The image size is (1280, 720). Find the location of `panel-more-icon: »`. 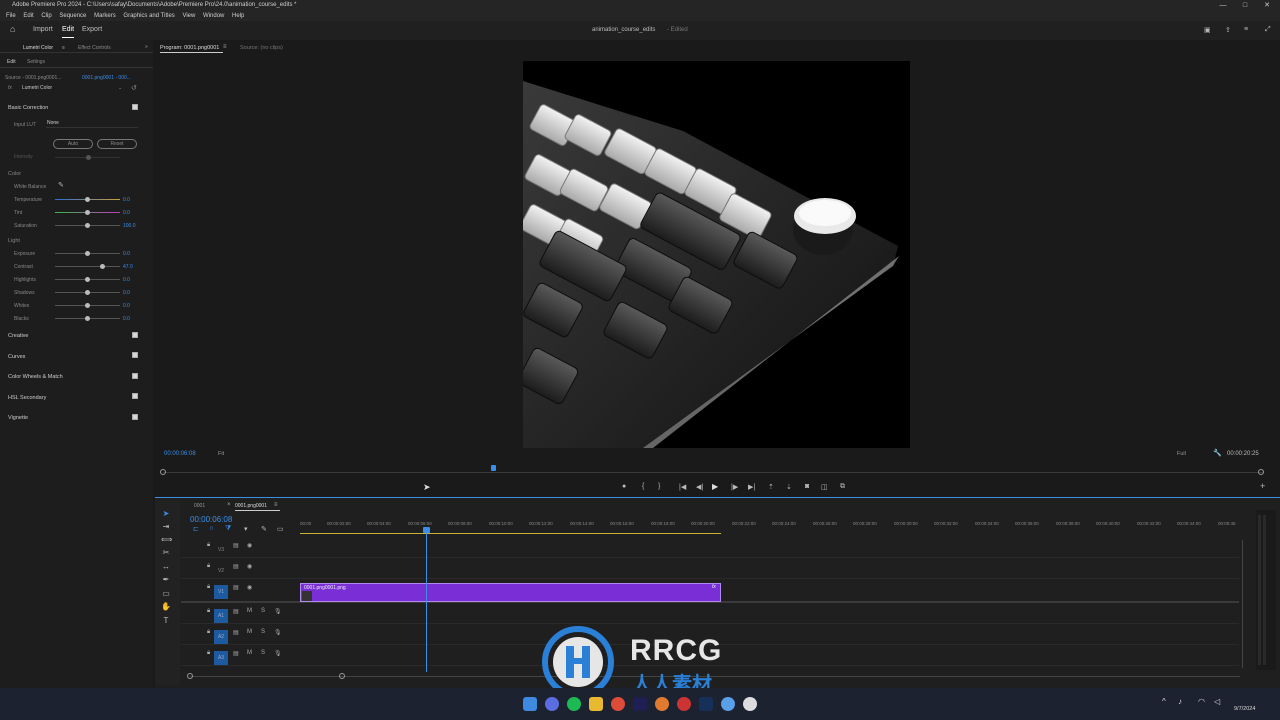

panel-more-icon: » is located at coordinates (146, 47).